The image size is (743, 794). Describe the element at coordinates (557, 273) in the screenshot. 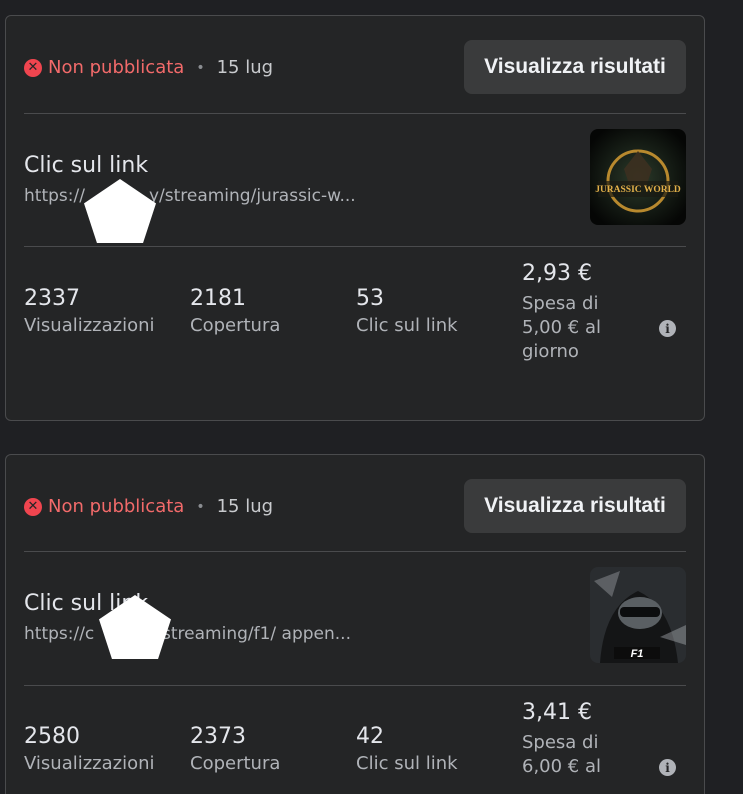

I see `spend-value: 2,93 €` at that location.